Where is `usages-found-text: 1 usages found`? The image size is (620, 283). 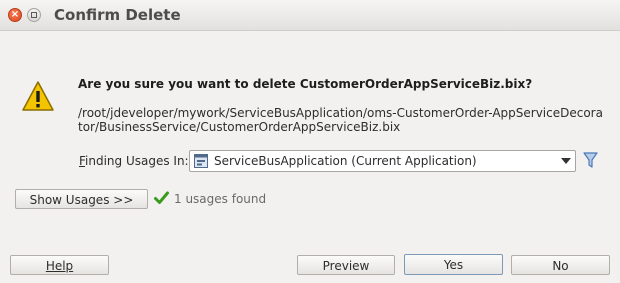
usages-found-text: 1 usages found is located at coordinates (220, 199).